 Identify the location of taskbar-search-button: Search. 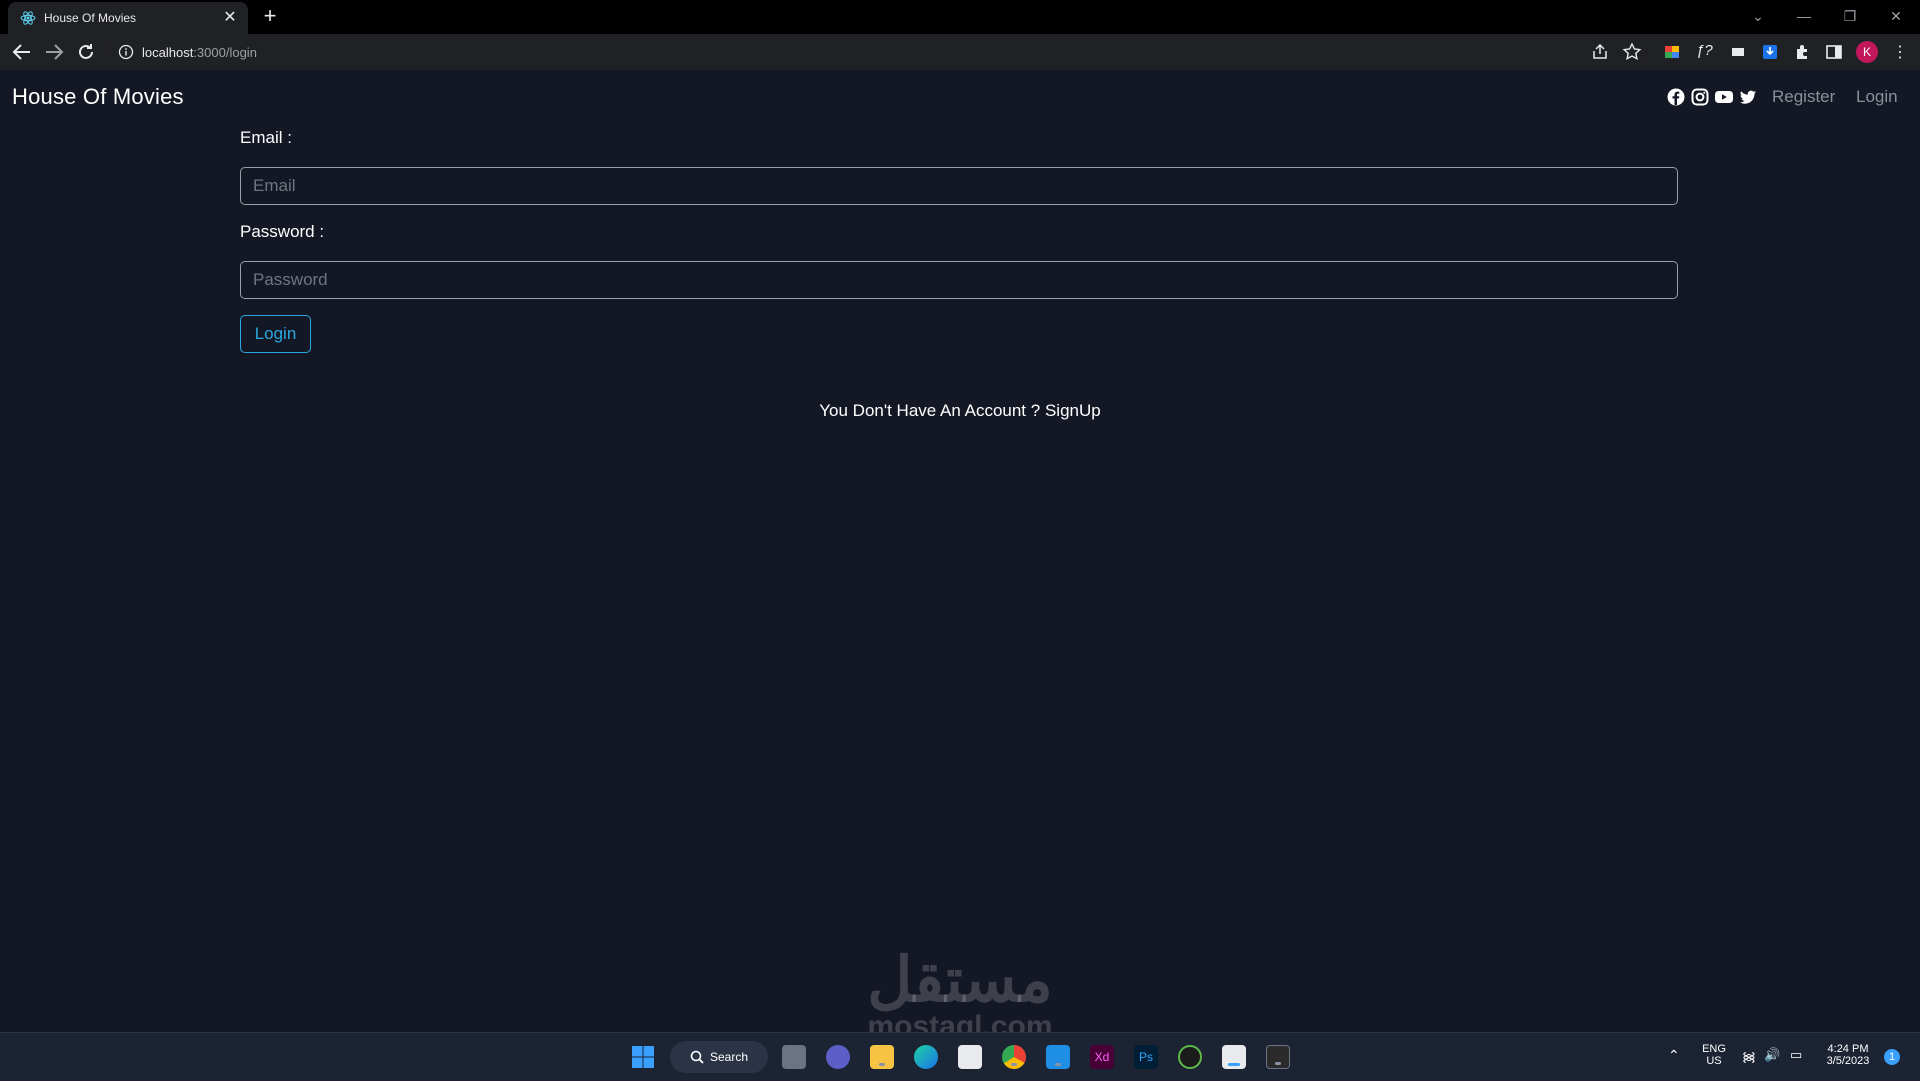
(719, 1057).